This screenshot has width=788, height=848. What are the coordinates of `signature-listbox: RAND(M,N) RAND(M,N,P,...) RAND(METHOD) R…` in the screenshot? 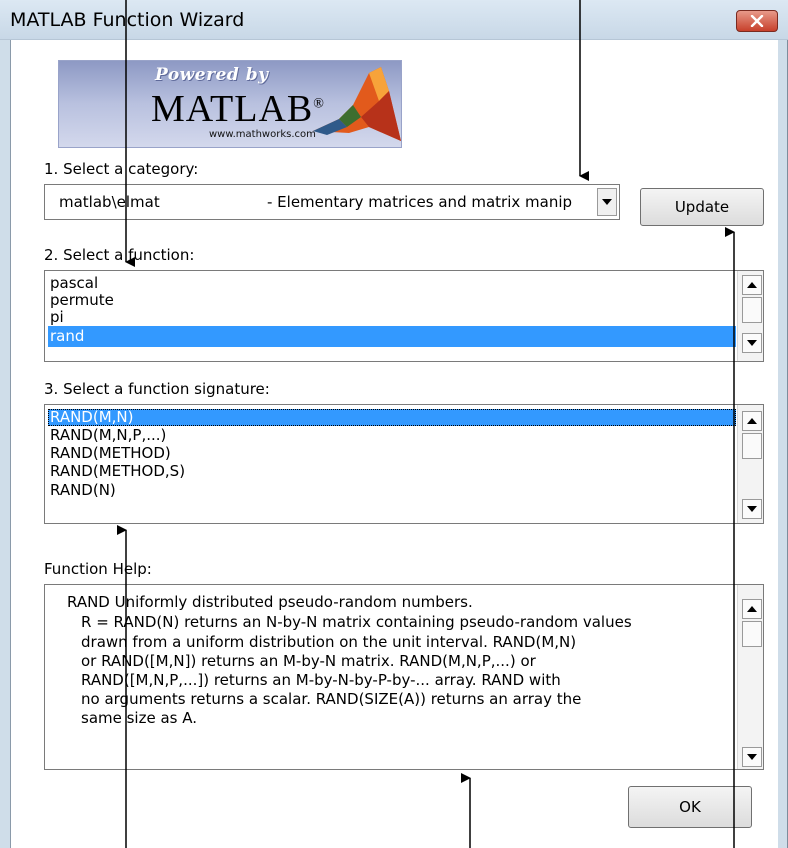 It's located at (404, 464).